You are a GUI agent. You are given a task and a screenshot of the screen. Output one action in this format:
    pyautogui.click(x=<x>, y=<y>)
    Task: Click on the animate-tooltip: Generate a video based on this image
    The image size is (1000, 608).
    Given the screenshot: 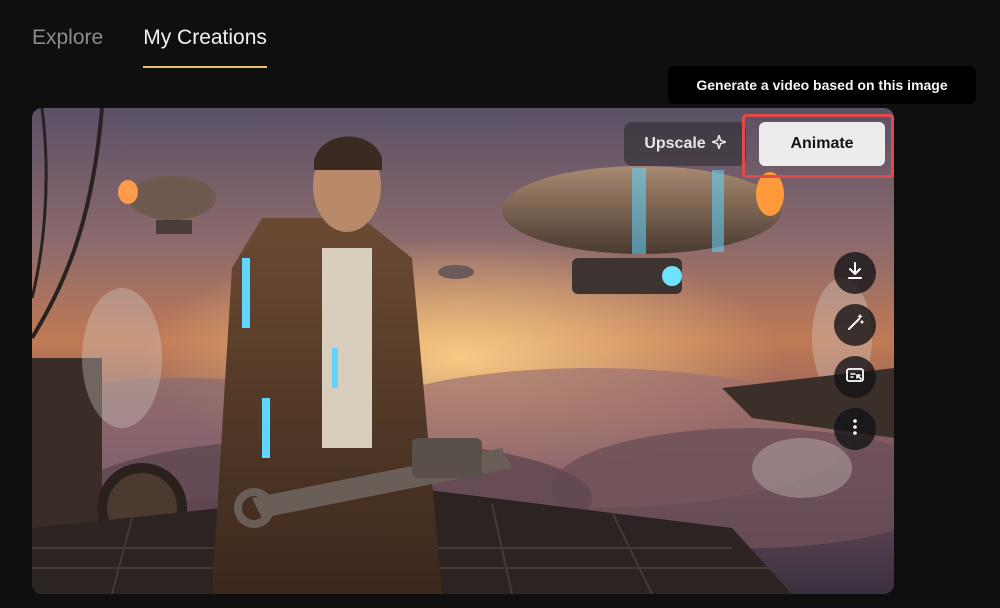 What is the action you would take?
    pyautogui.click(x=822, y=85)
    